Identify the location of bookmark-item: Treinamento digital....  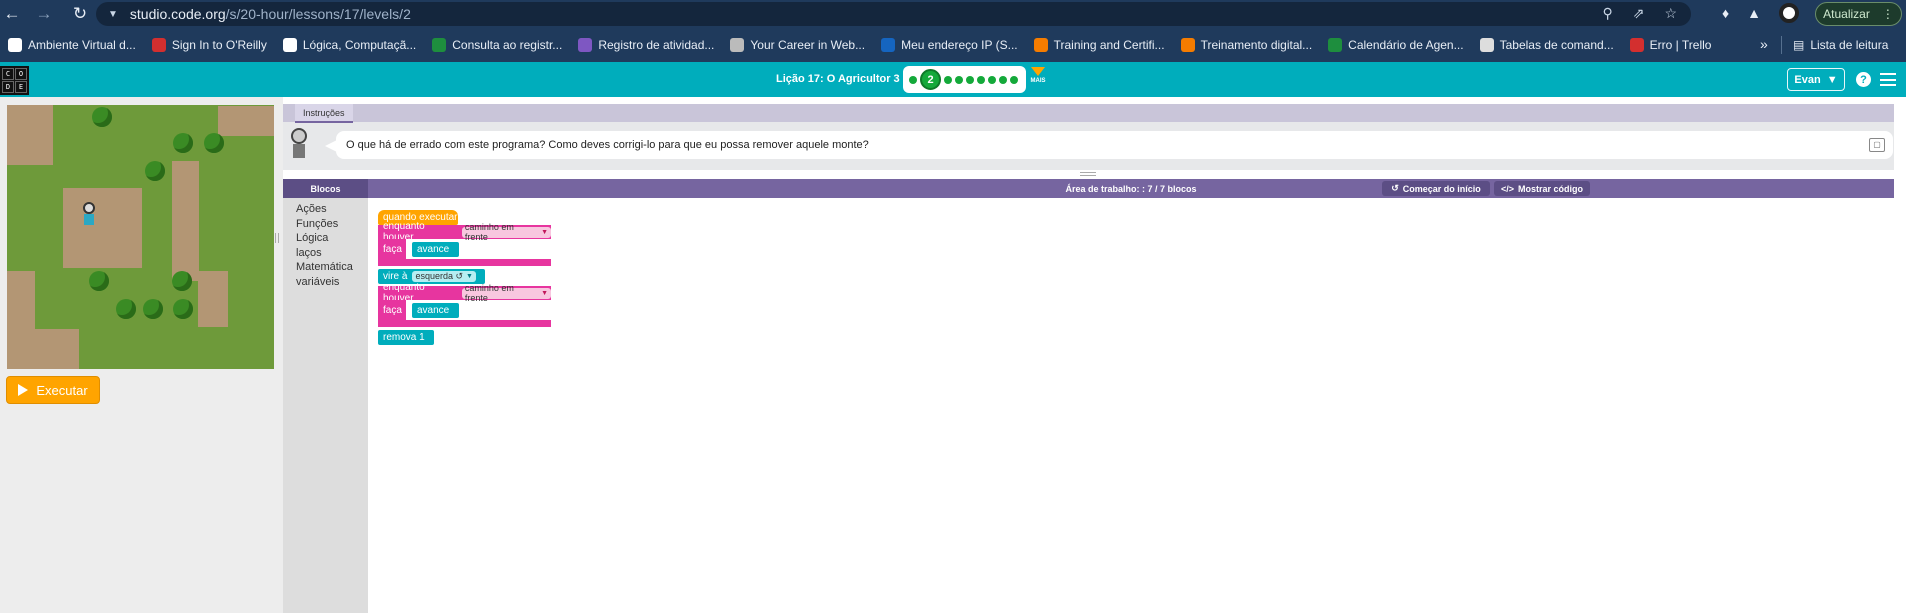
(1247, 45).